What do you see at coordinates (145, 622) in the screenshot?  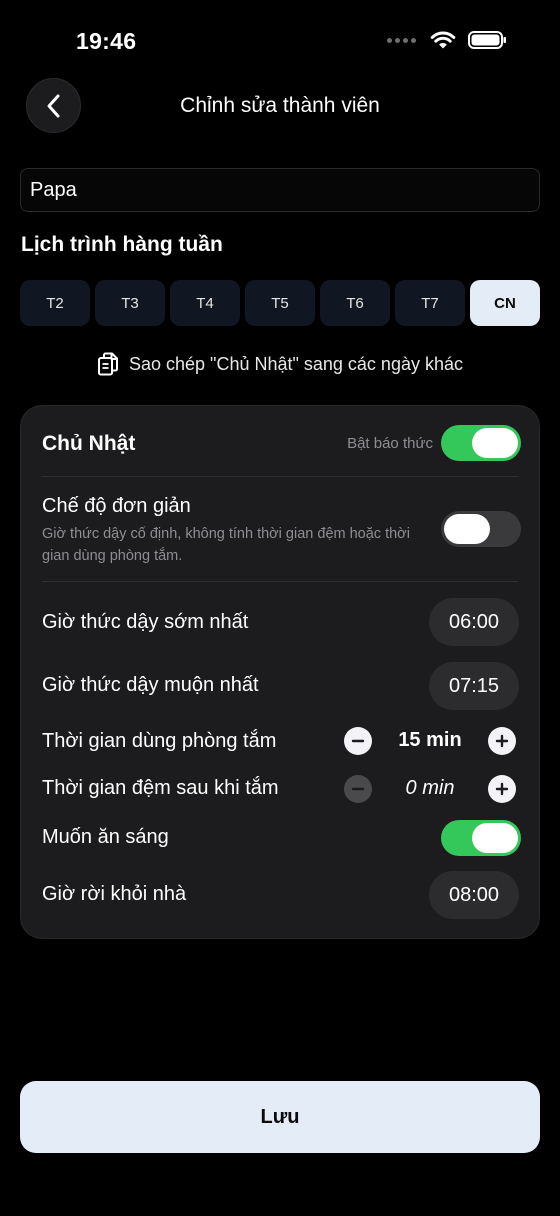 I see `earliest-wake-label: Giờ thức dậy sớm nhất` at bounding box center [145, 622].